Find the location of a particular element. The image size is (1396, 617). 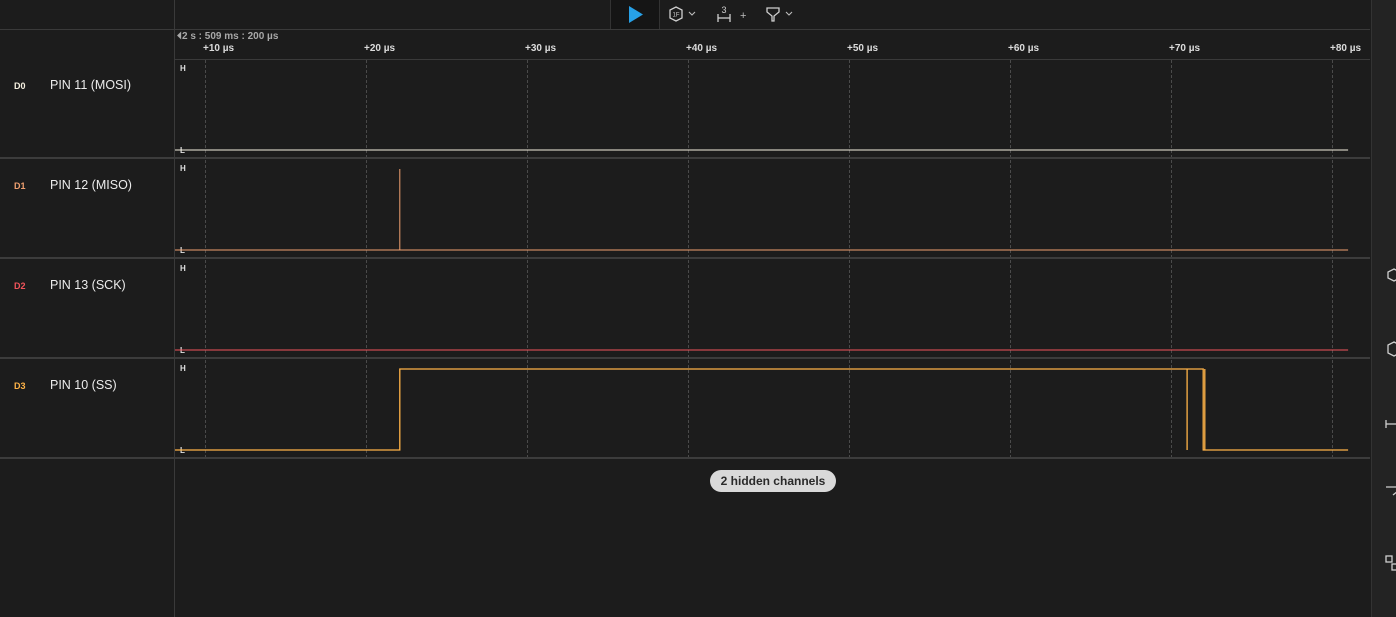

analyzers-icon is located at coordinates (1390, 275).